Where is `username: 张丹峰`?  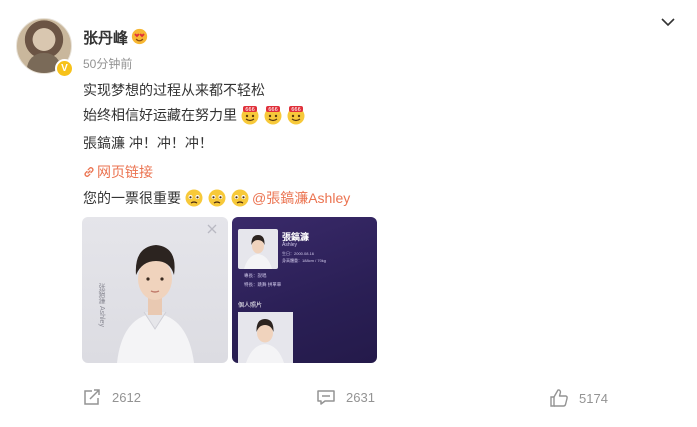 username: 张丹峰 is located at coordinates (105, 37).